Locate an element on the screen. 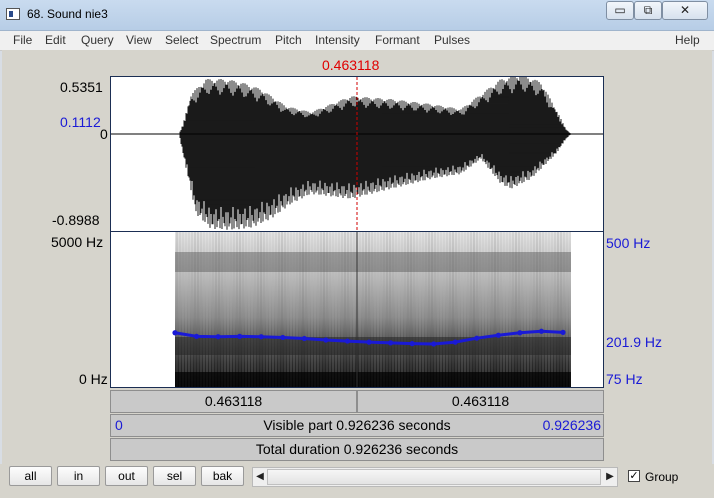 Image resolution: width=714 pixels, height=498 pixels. waveform-max-label: 0.5351 is located at coordinates (81, 87).